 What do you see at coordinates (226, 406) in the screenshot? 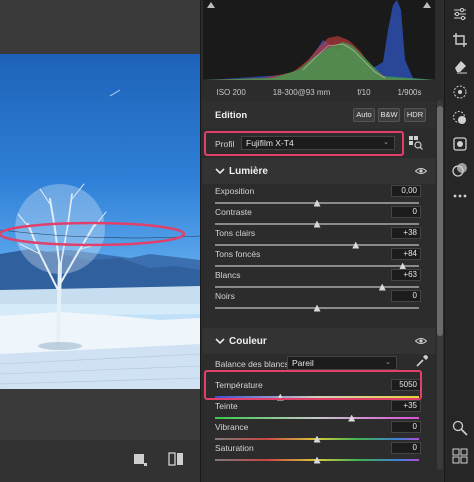
I see `slider-label: Teinte` at bounding box center [226, 406].